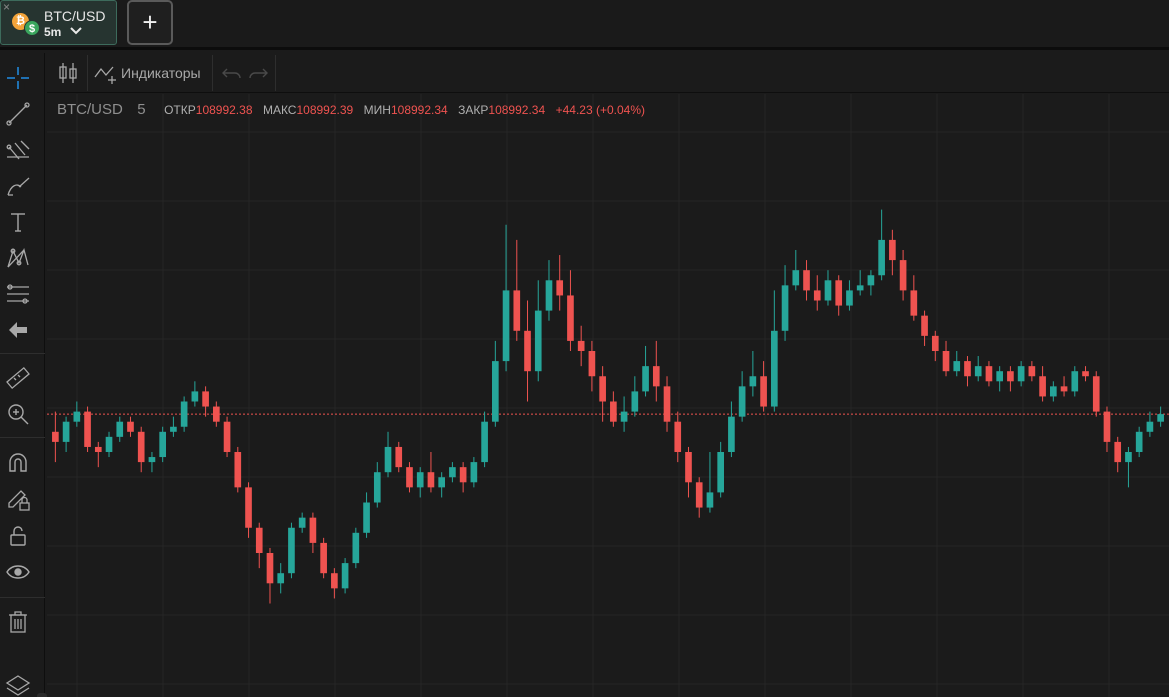 This screenshot has width=1169, height=697. I want to click on magnet-icon, so click(18, 464).